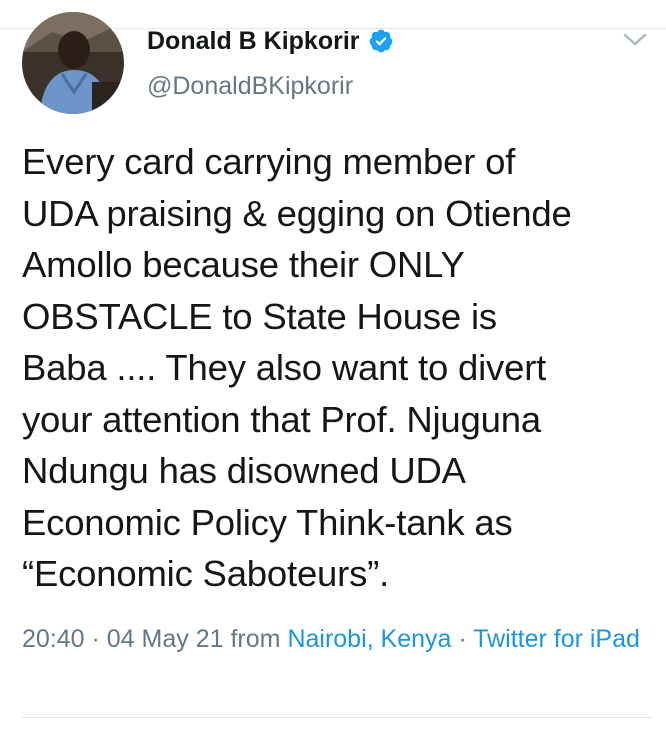  Describe the element at coordinates (380, 41) in the screenshot. I see `verified-badge-icon` at that location.